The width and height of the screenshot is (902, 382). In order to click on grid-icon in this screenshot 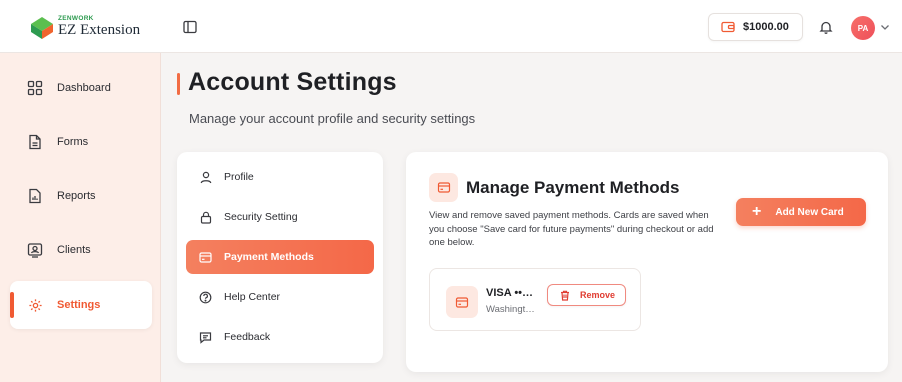, I will do `click(35, 88)`.